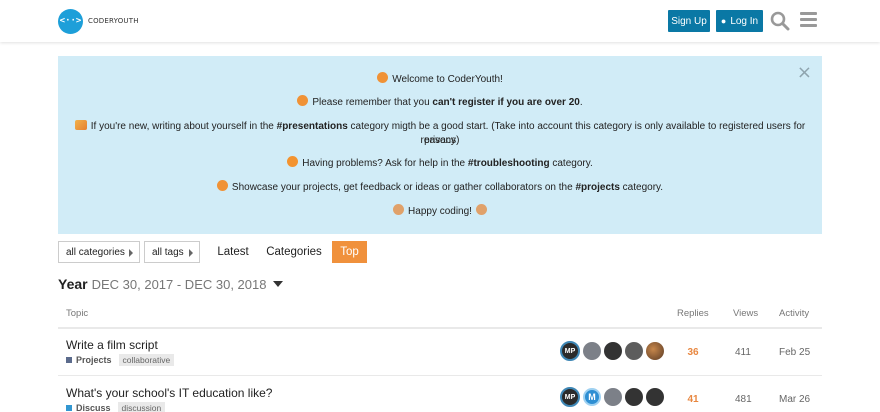 This screenshot has height=412, width=880. I want to click on wave-emoji-icon, so click(383, 77).